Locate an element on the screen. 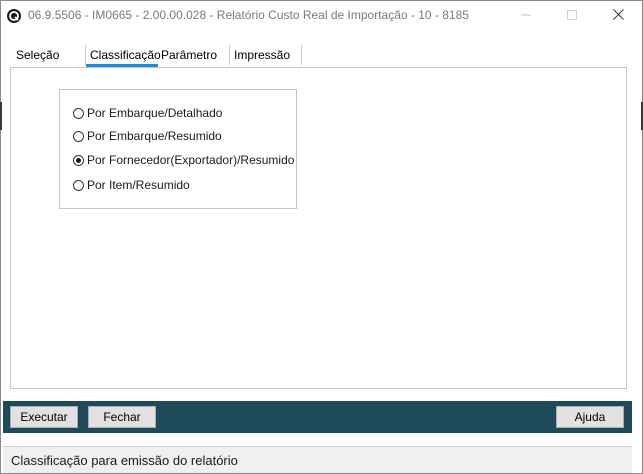 This screenshot has height=474, width=643. window-edge-marker is located at coordinates (1, 116).